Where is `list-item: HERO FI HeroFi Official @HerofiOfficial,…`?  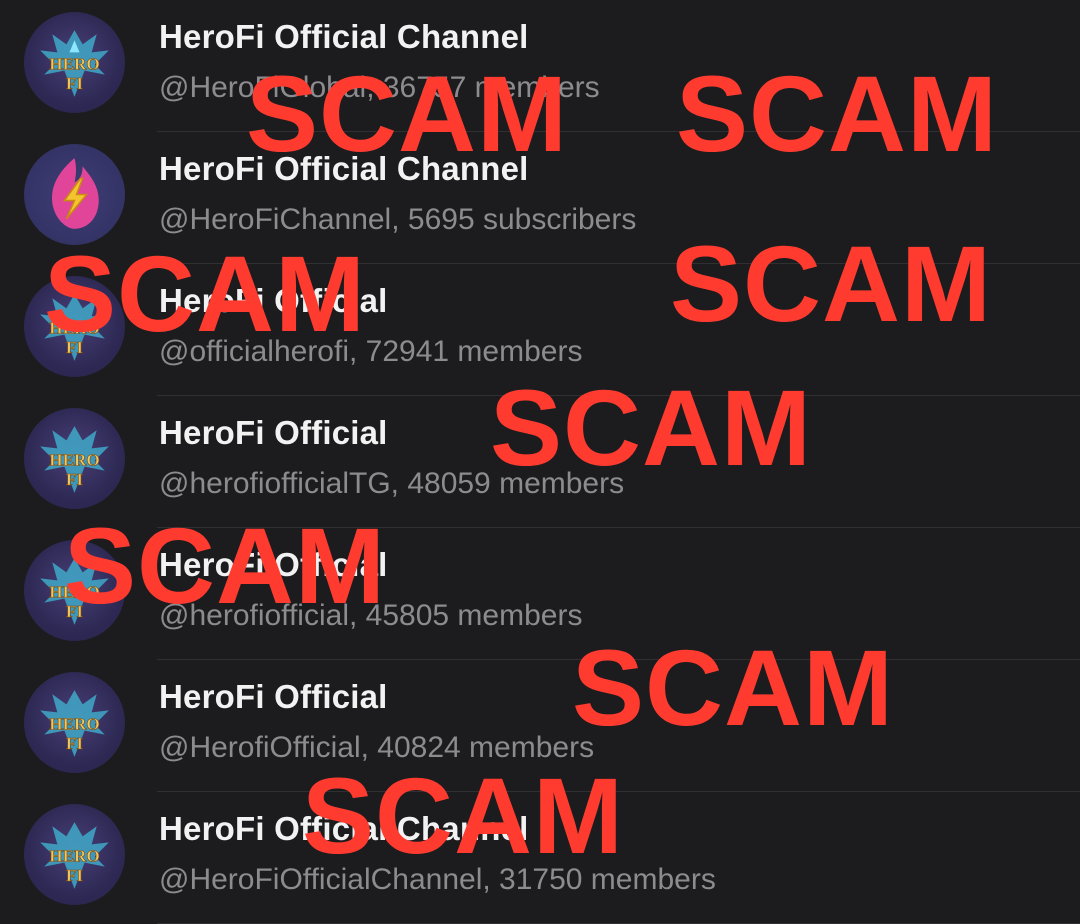 list-item: HERO FI HeroFi Official @HerofiOfficial,… is located at coordinates (540, 726).